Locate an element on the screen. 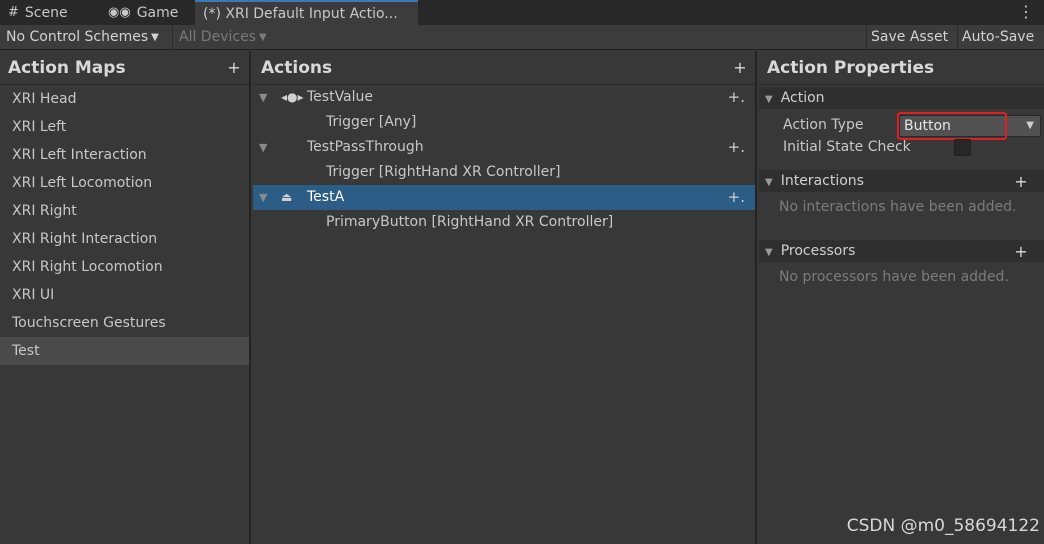 Image resolution: width=1044 pixels, height=544 pixels. kebab-menu-icon: ⋮ is located at coordinates (1026, 11).